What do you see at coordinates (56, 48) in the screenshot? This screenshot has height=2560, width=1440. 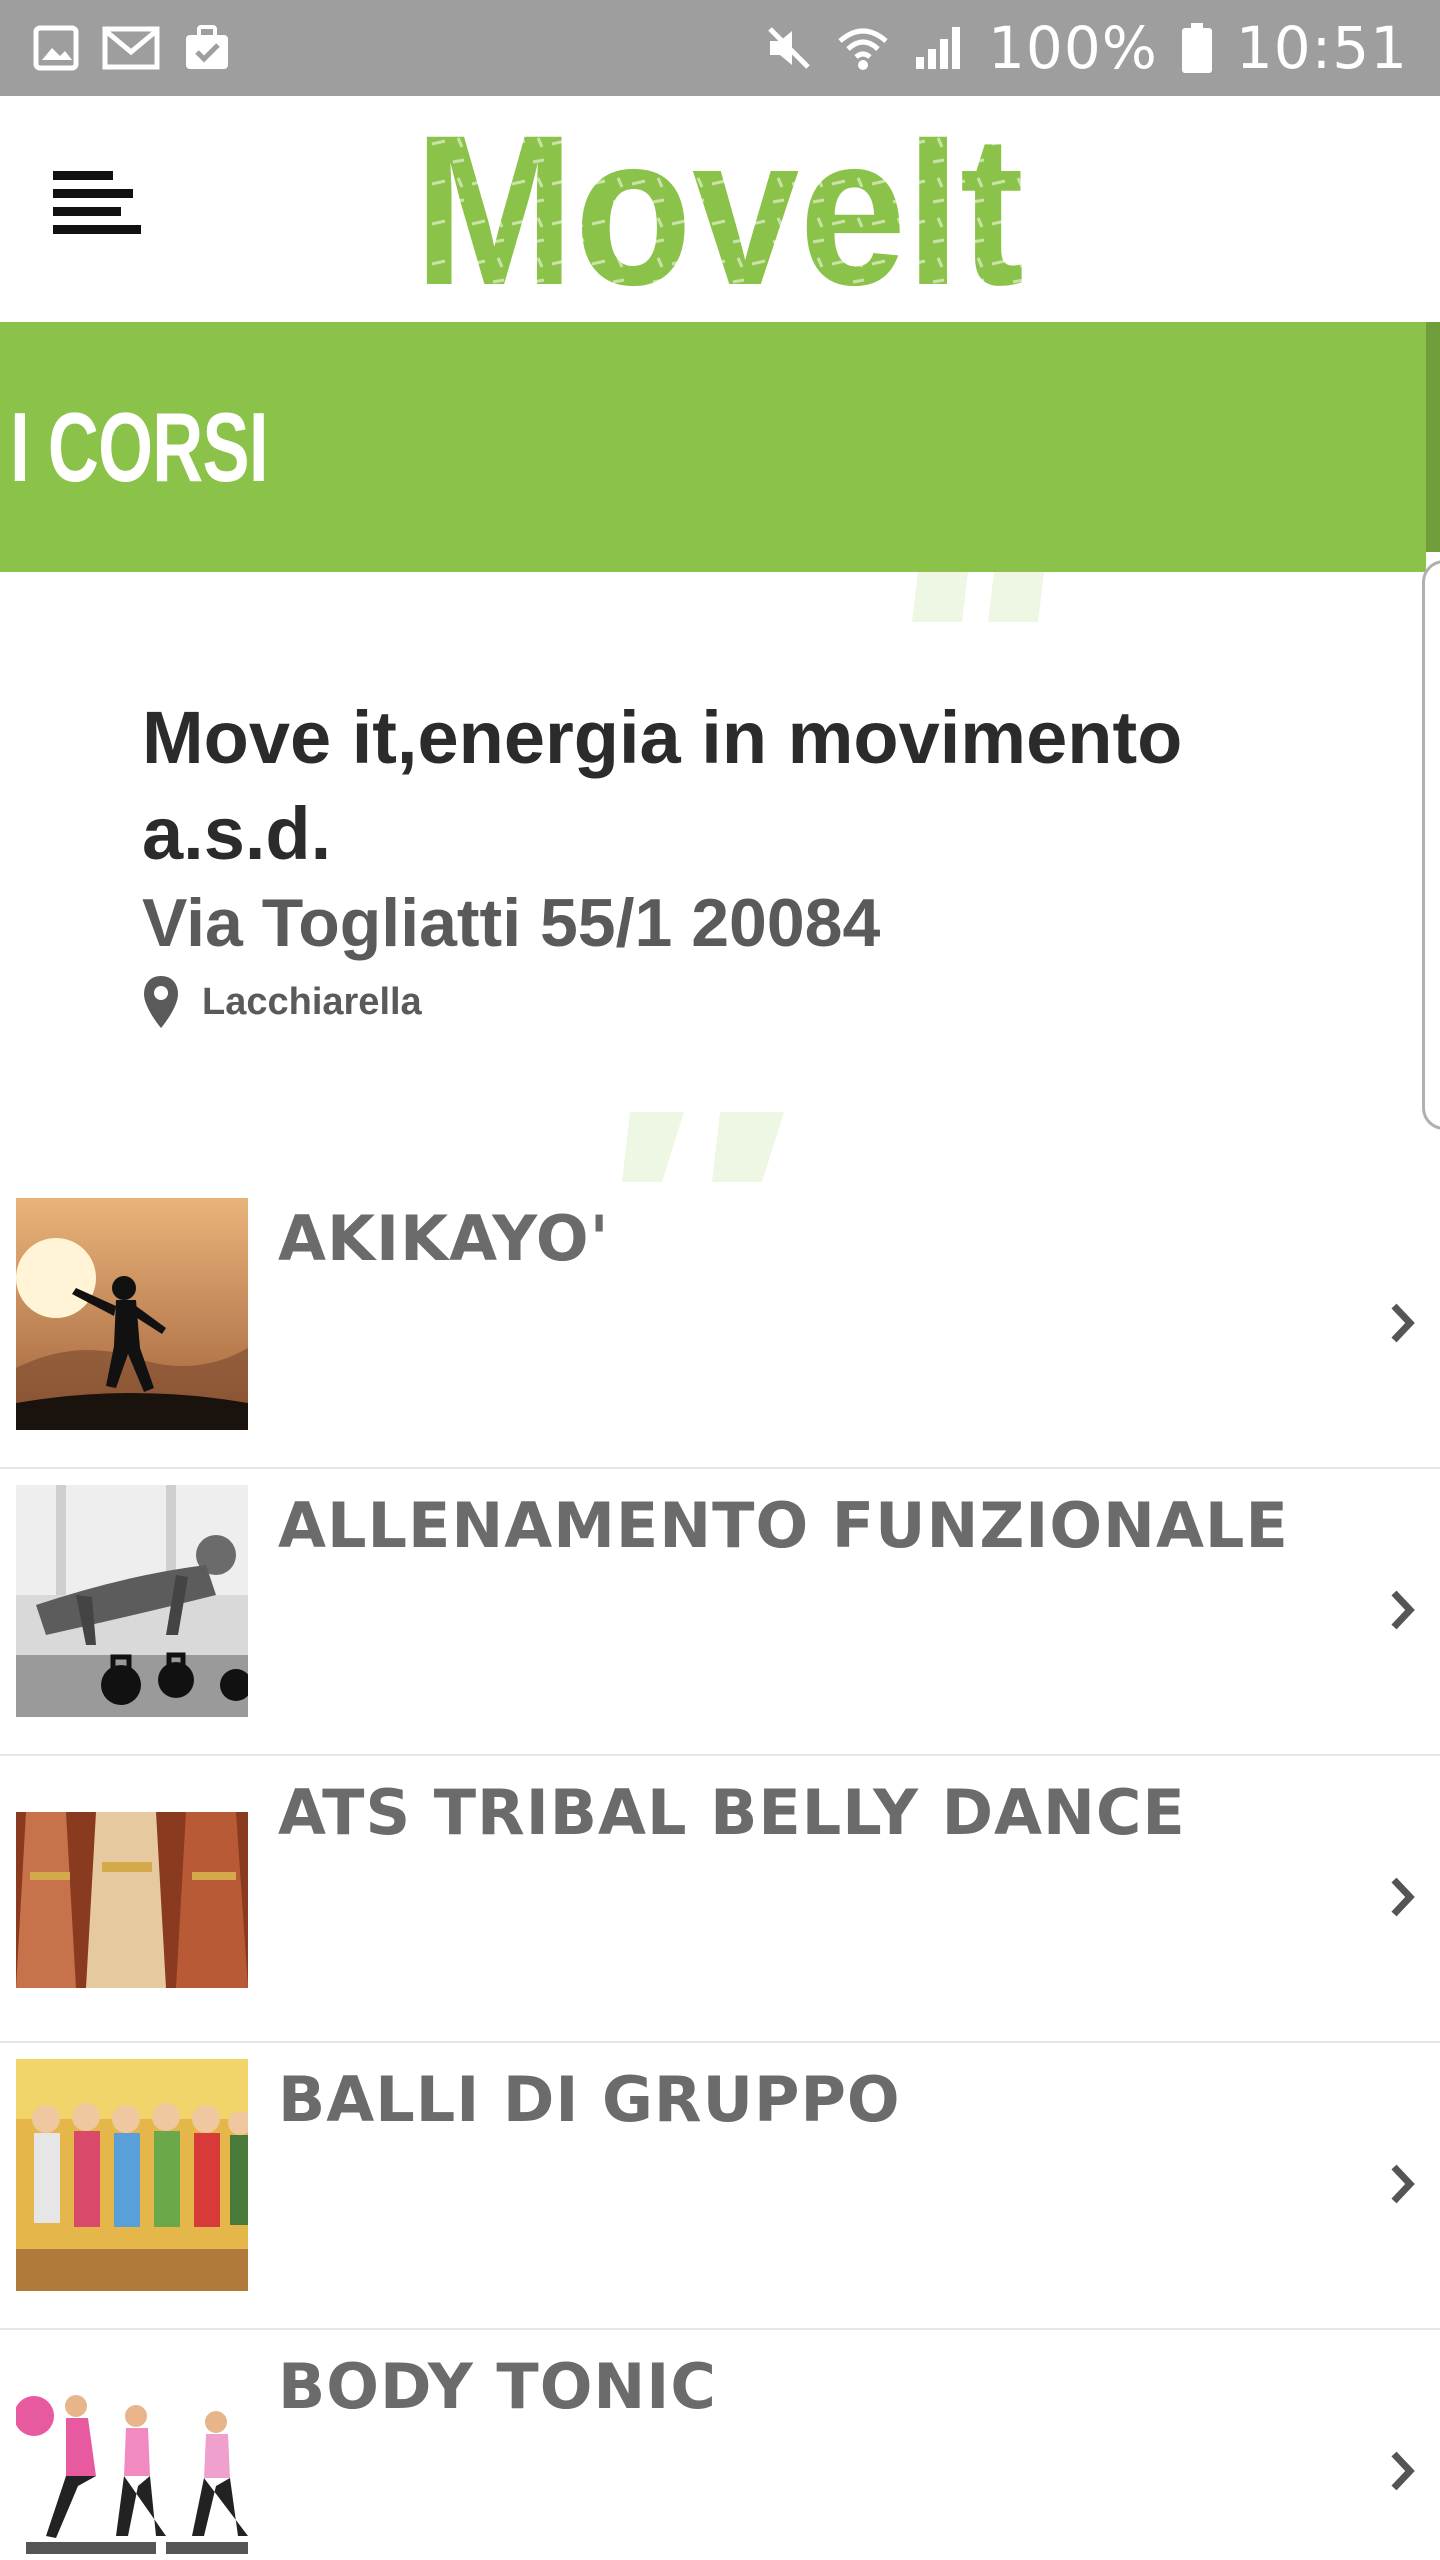 I see `gallery-icon` at bounding box center [56, 48].